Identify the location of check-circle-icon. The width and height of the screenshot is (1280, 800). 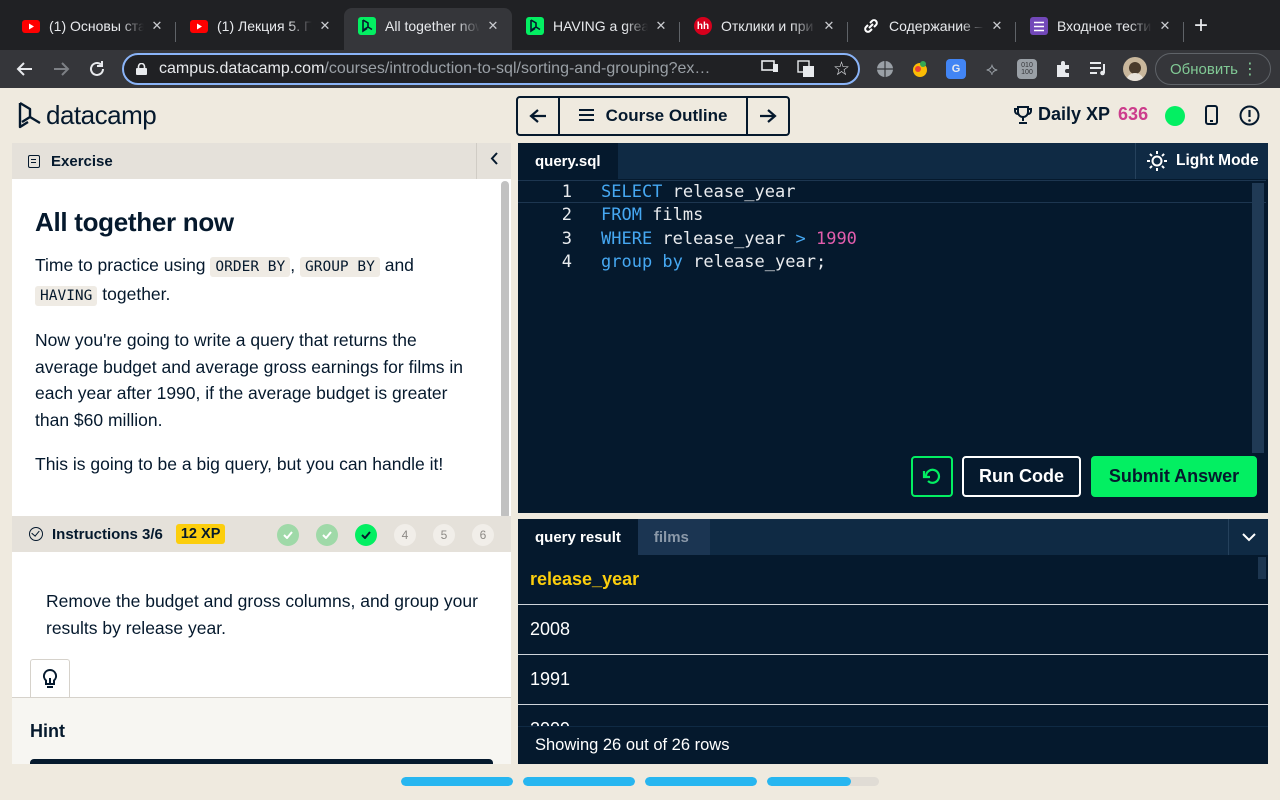
(36, 534).